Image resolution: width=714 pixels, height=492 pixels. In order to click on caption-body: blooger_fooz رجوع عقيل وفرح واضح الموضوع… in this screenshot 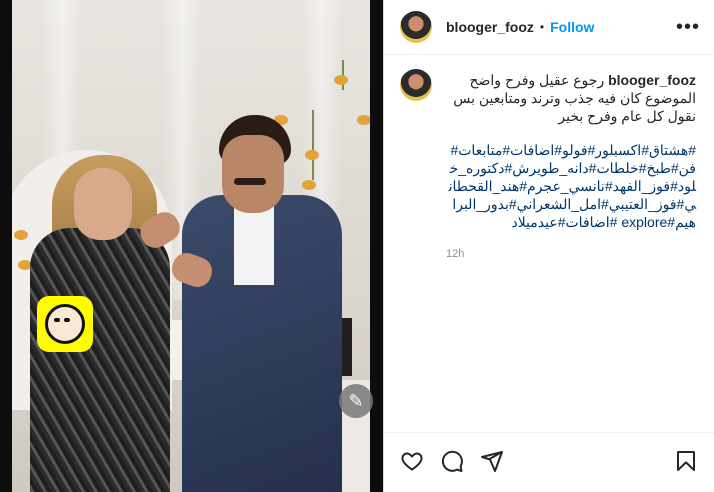, I will do `click(571, 167)`.